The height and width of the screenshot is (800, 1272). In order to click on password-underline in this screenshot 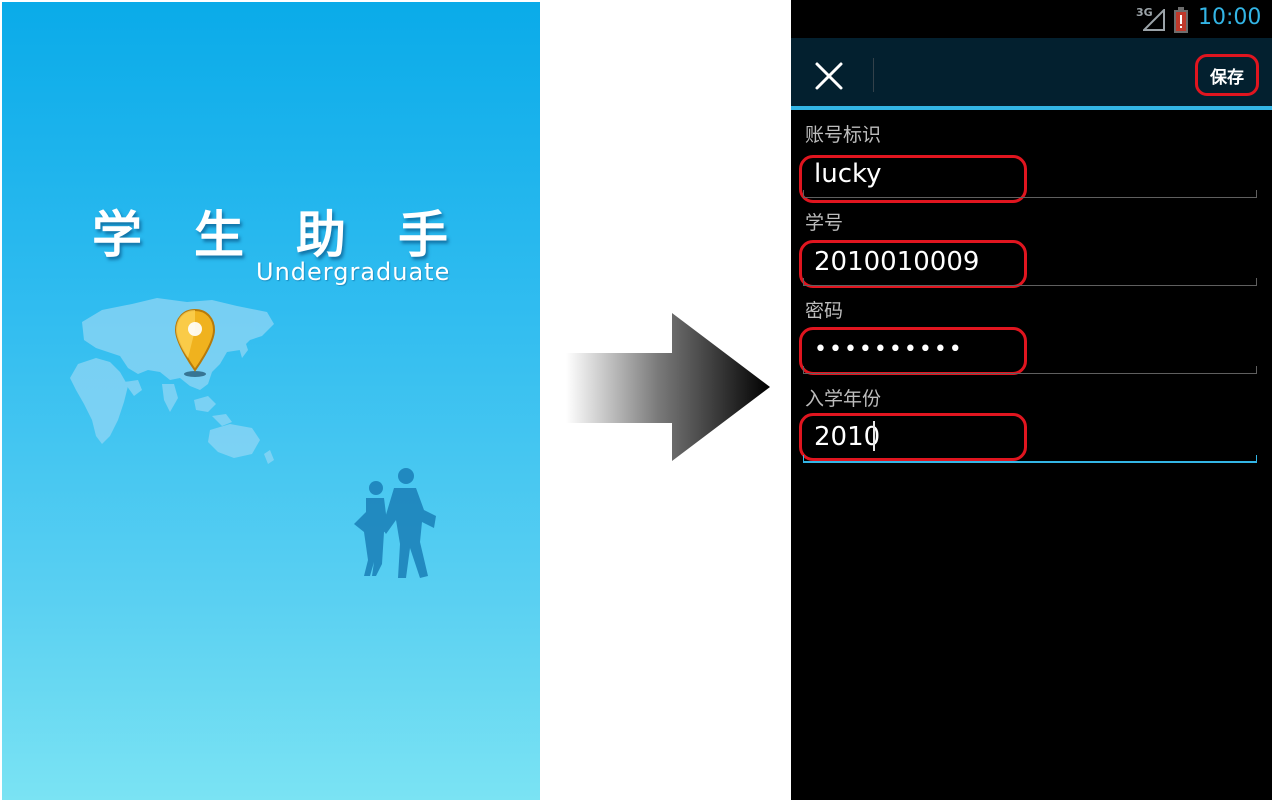, I will do `click(1030, 370)`.